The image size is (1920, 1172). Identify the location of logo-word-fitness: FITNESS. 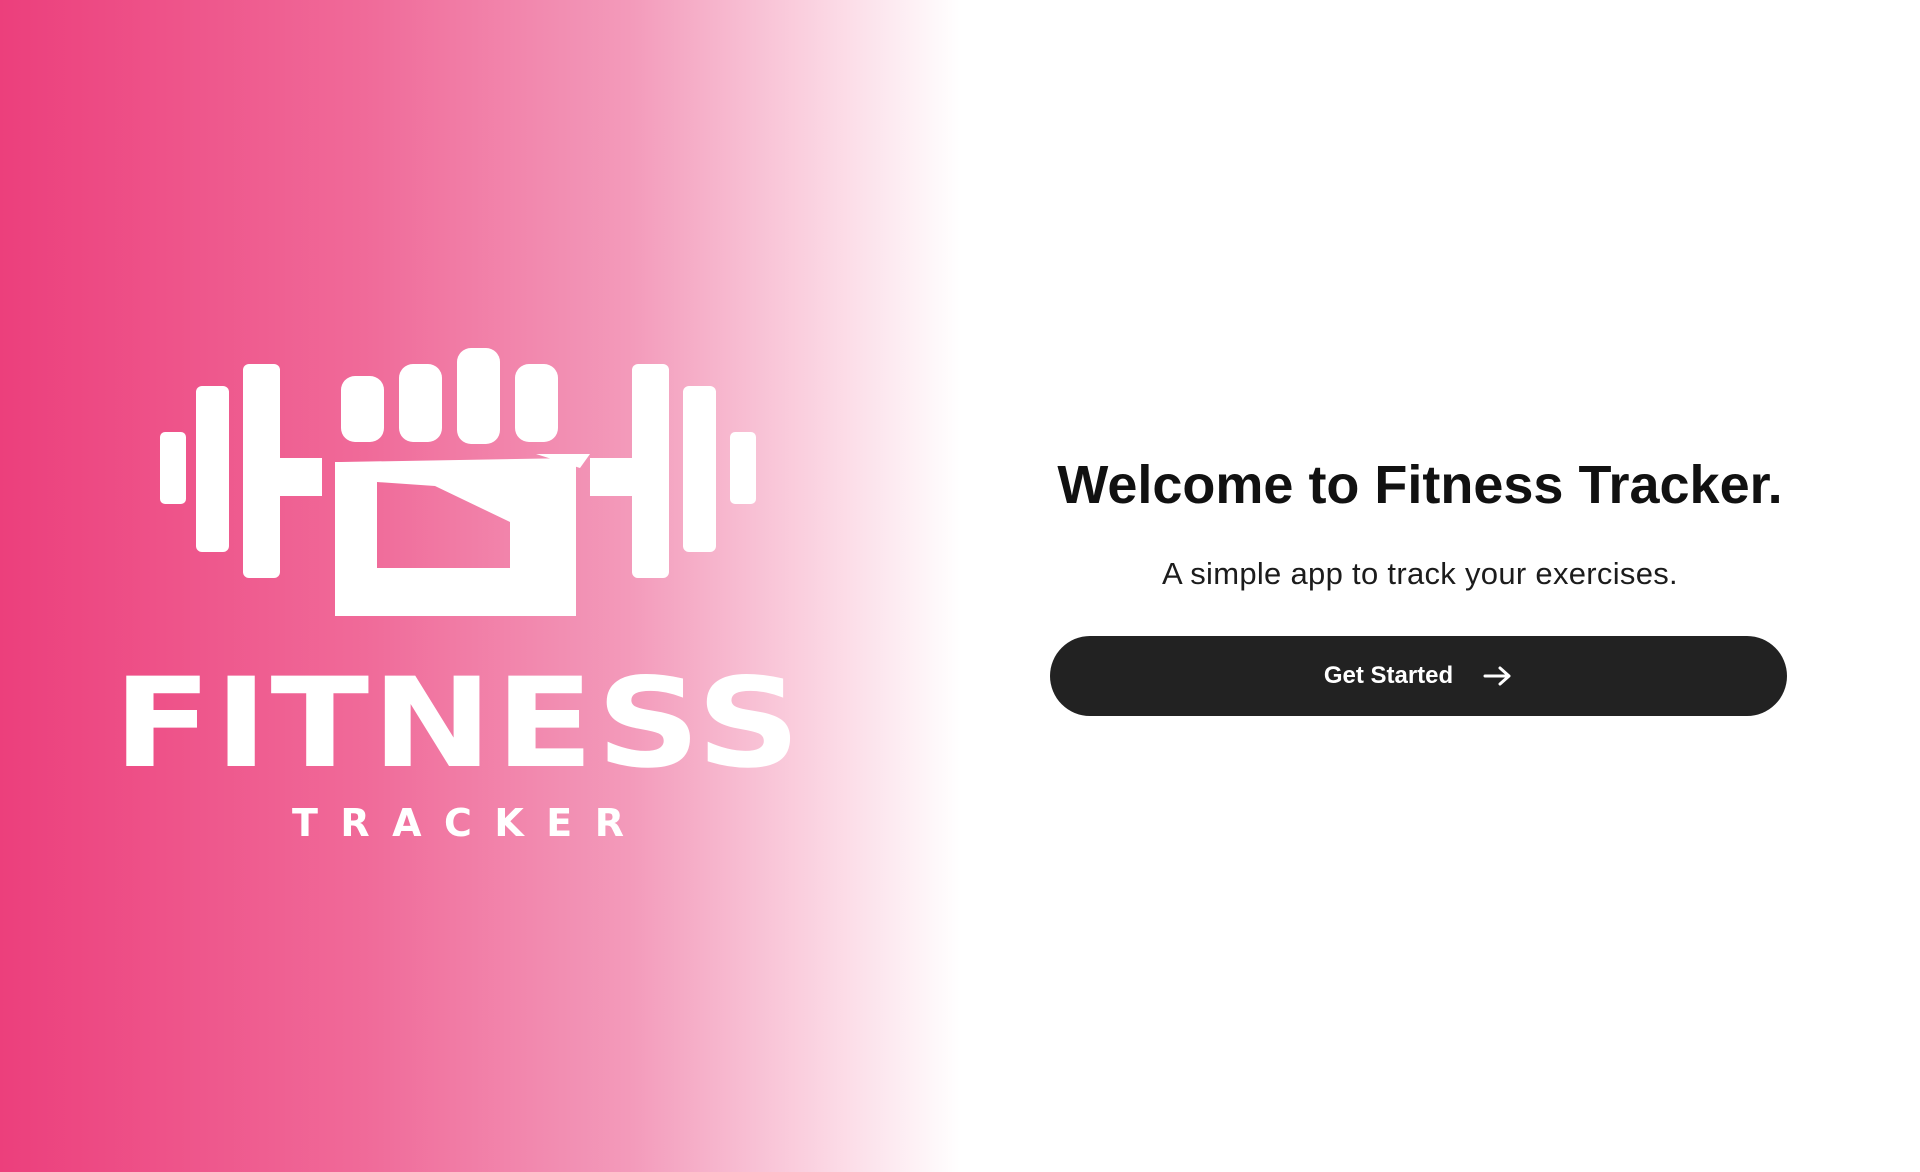
(456, 724).